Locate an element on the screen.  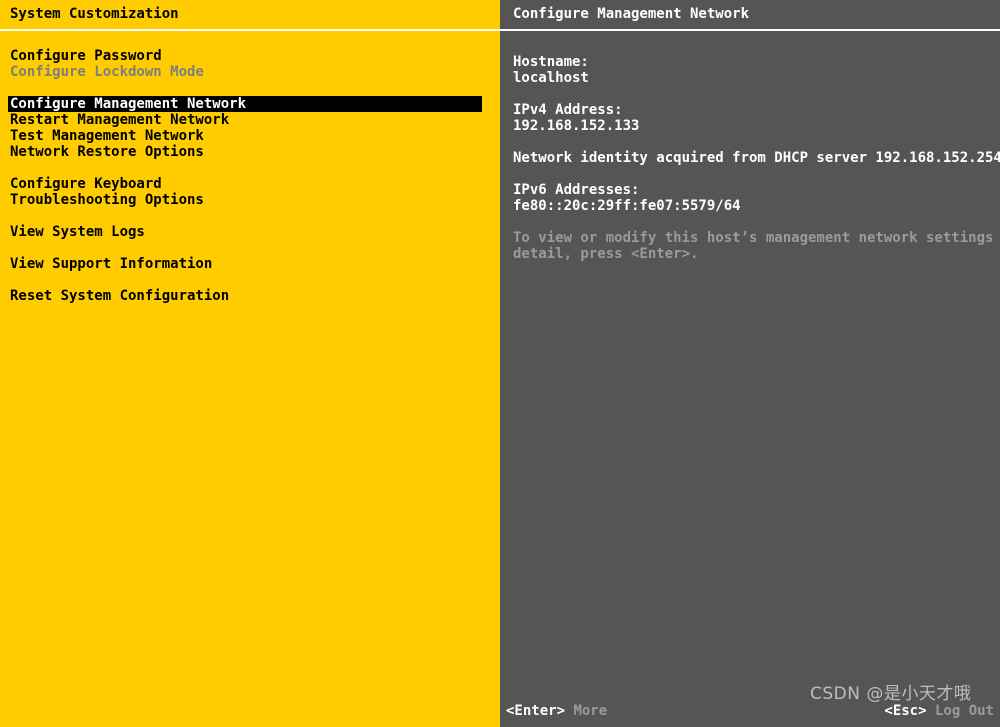
left-panel-title: System Customization is located at coordinates (94, 14).